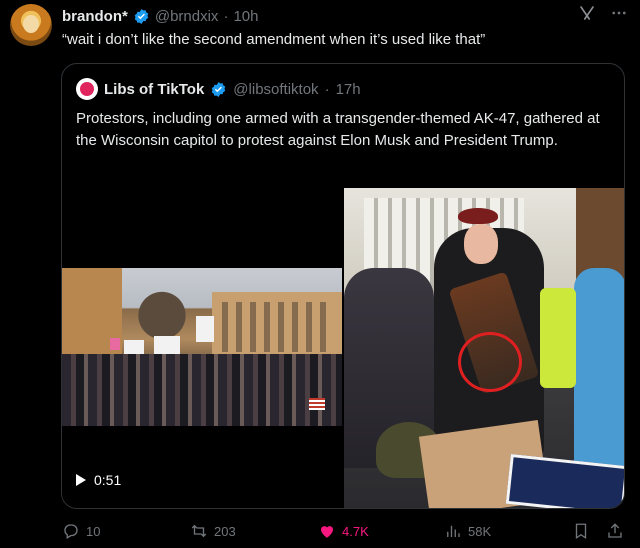 The width and height of the screenshot is (640, 548). I want to click on repost-count: 203, so click(225, 531).